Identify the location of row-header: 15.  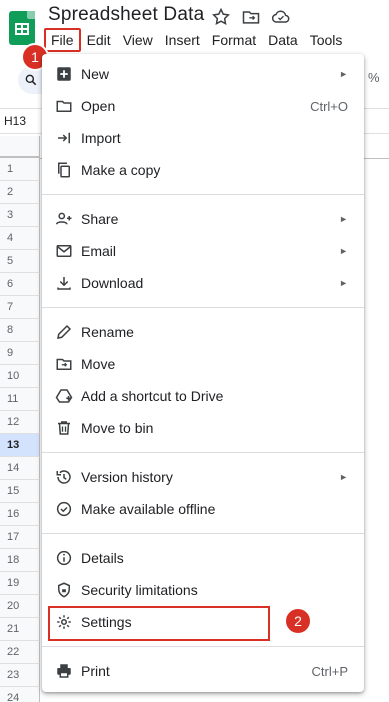
(20, 491).